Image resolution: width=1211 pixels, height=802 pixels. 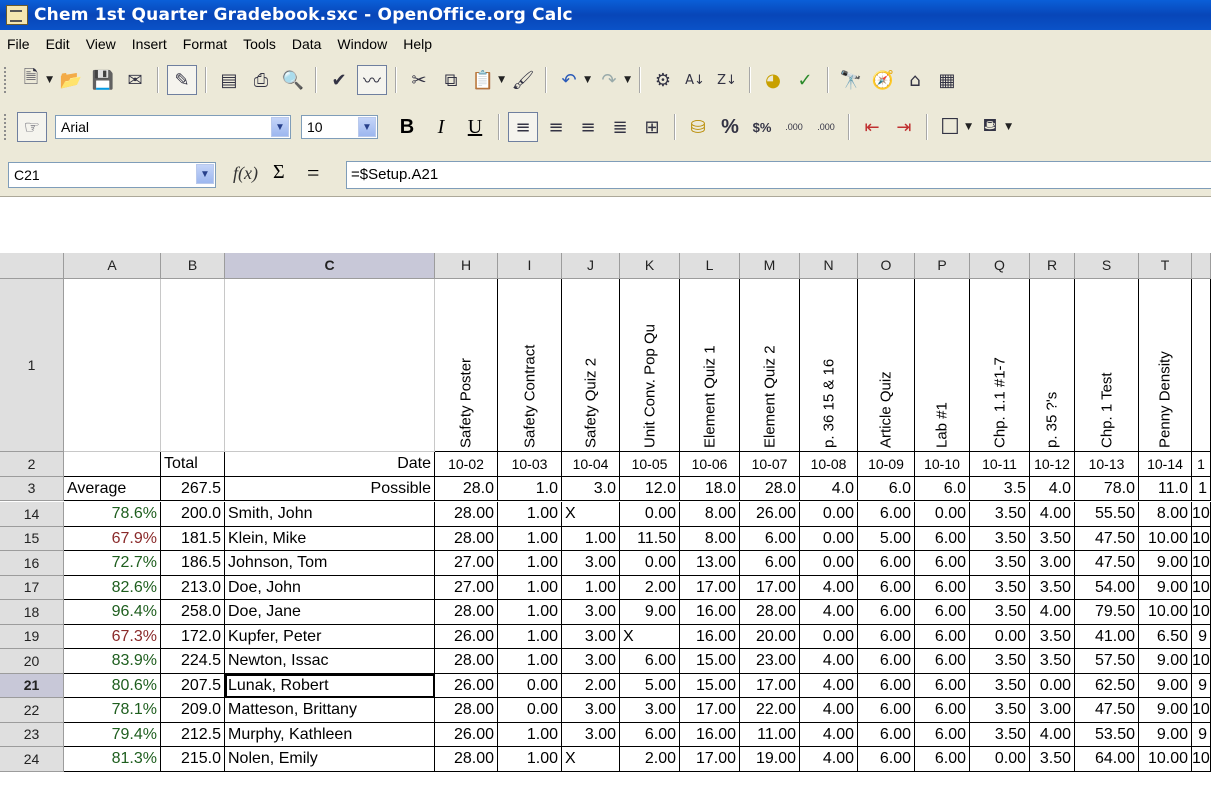 What do you see at coordinates (487, 80) in the screenshot?
I see `paste-icon: 📋 ▼` at bounding box center [487, 80].